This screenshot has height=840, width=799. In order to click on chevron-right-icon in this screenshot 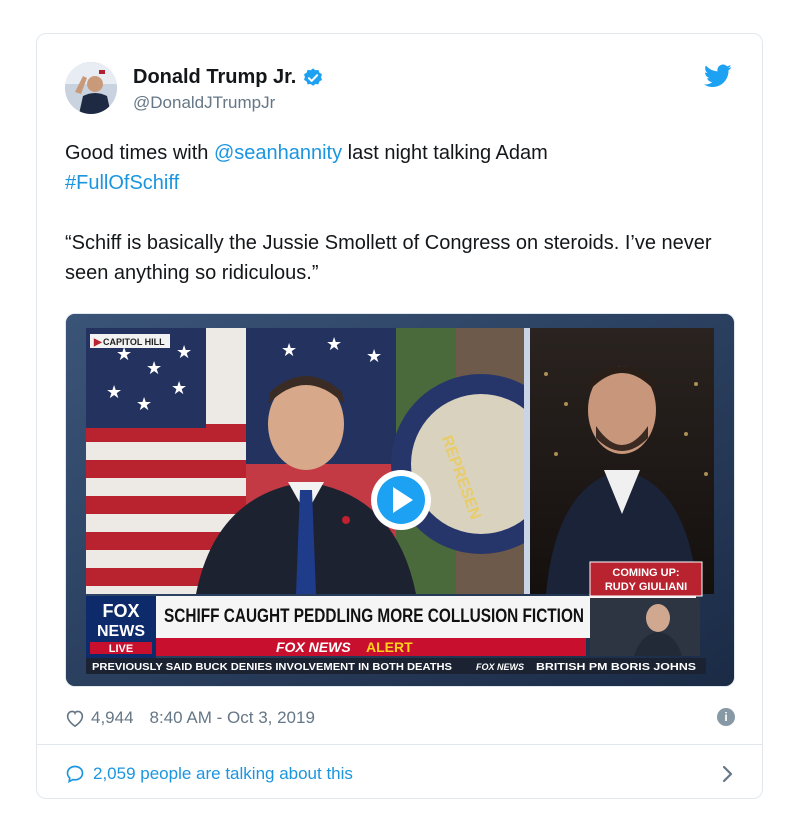, I will do `click(728, 774)`.